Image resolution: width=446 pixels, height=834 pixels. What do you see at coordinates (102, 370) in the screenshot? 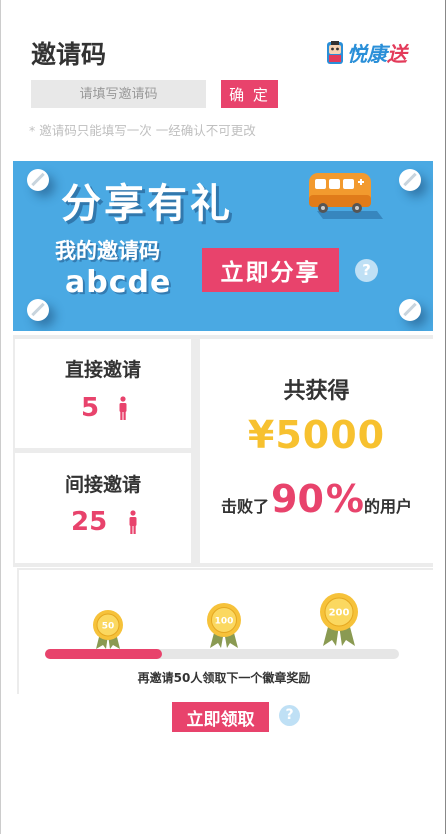
I see `direct-invite-label: 直接邀请` at bounding box center [102, 370].